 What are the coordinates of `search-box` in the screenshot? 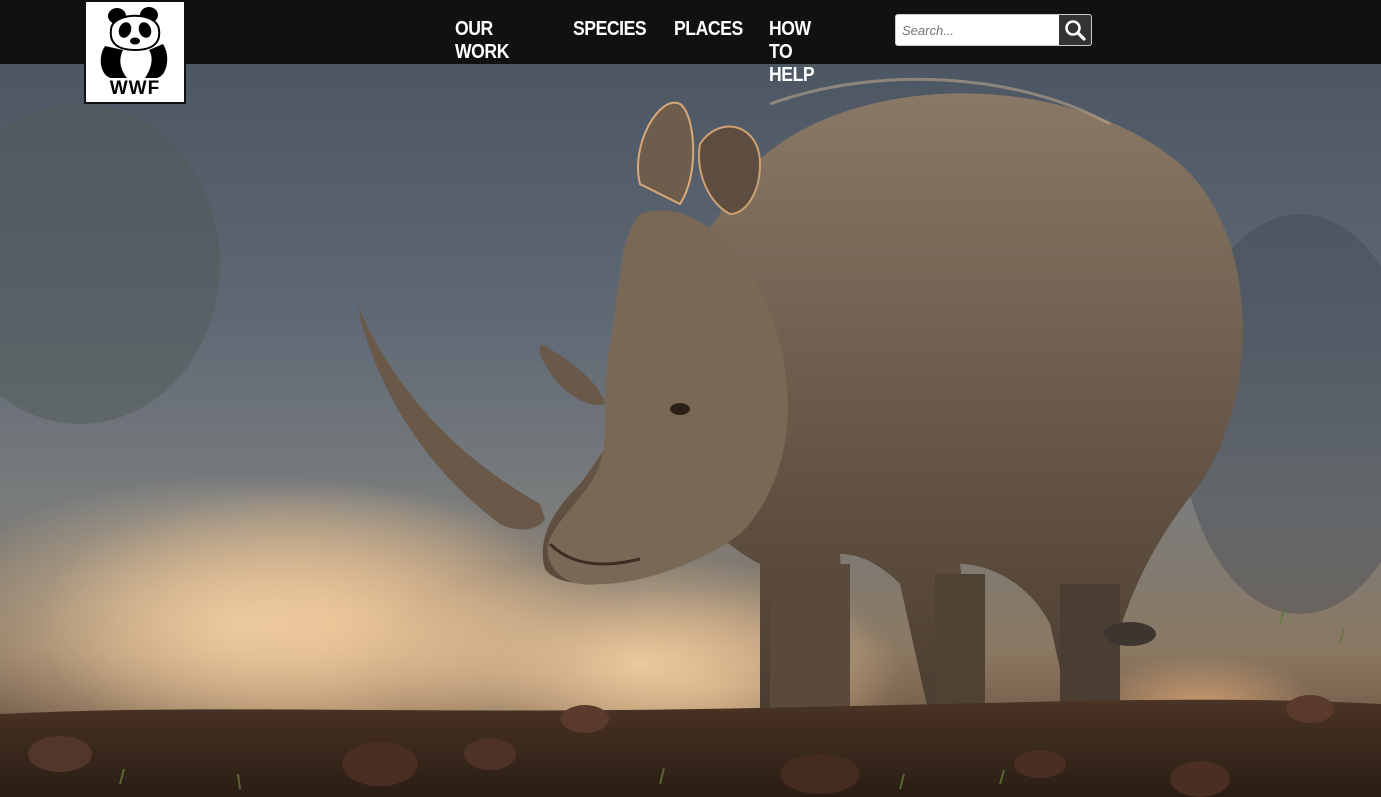 It's located at (993, 30).